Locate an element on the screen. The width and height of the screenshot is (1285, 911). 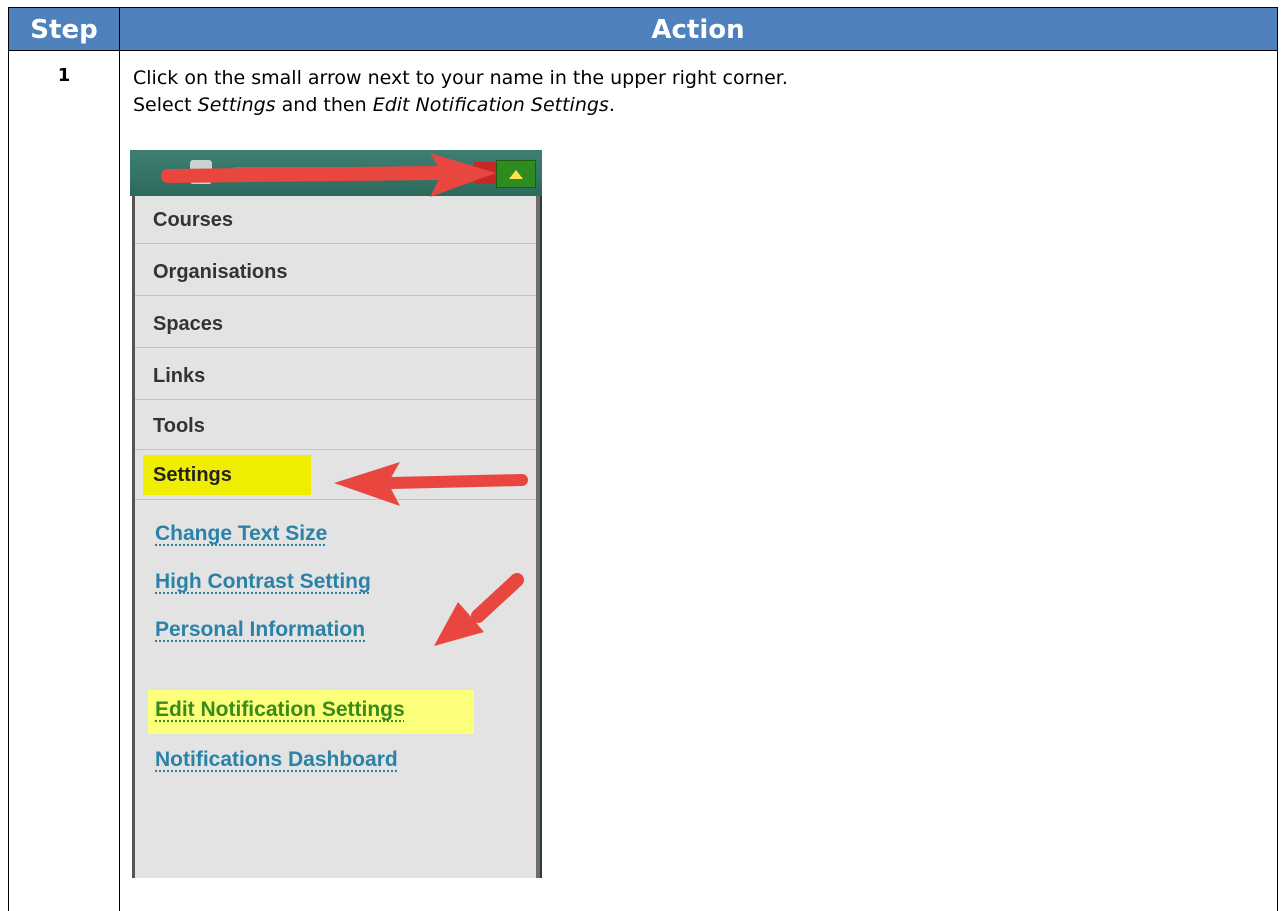
instruction-prefix: Select is located at coordinates (165, 105).